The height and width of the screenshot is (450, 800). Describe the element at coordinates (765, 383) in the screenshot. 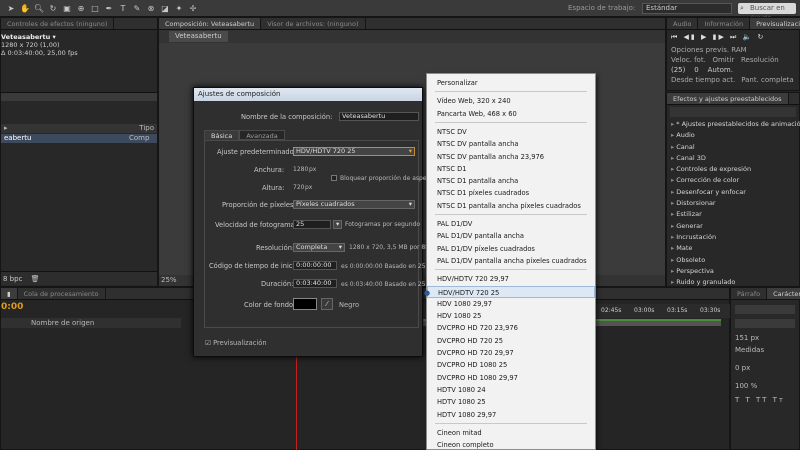

I see `vertical-scale: 100 %` at that location.